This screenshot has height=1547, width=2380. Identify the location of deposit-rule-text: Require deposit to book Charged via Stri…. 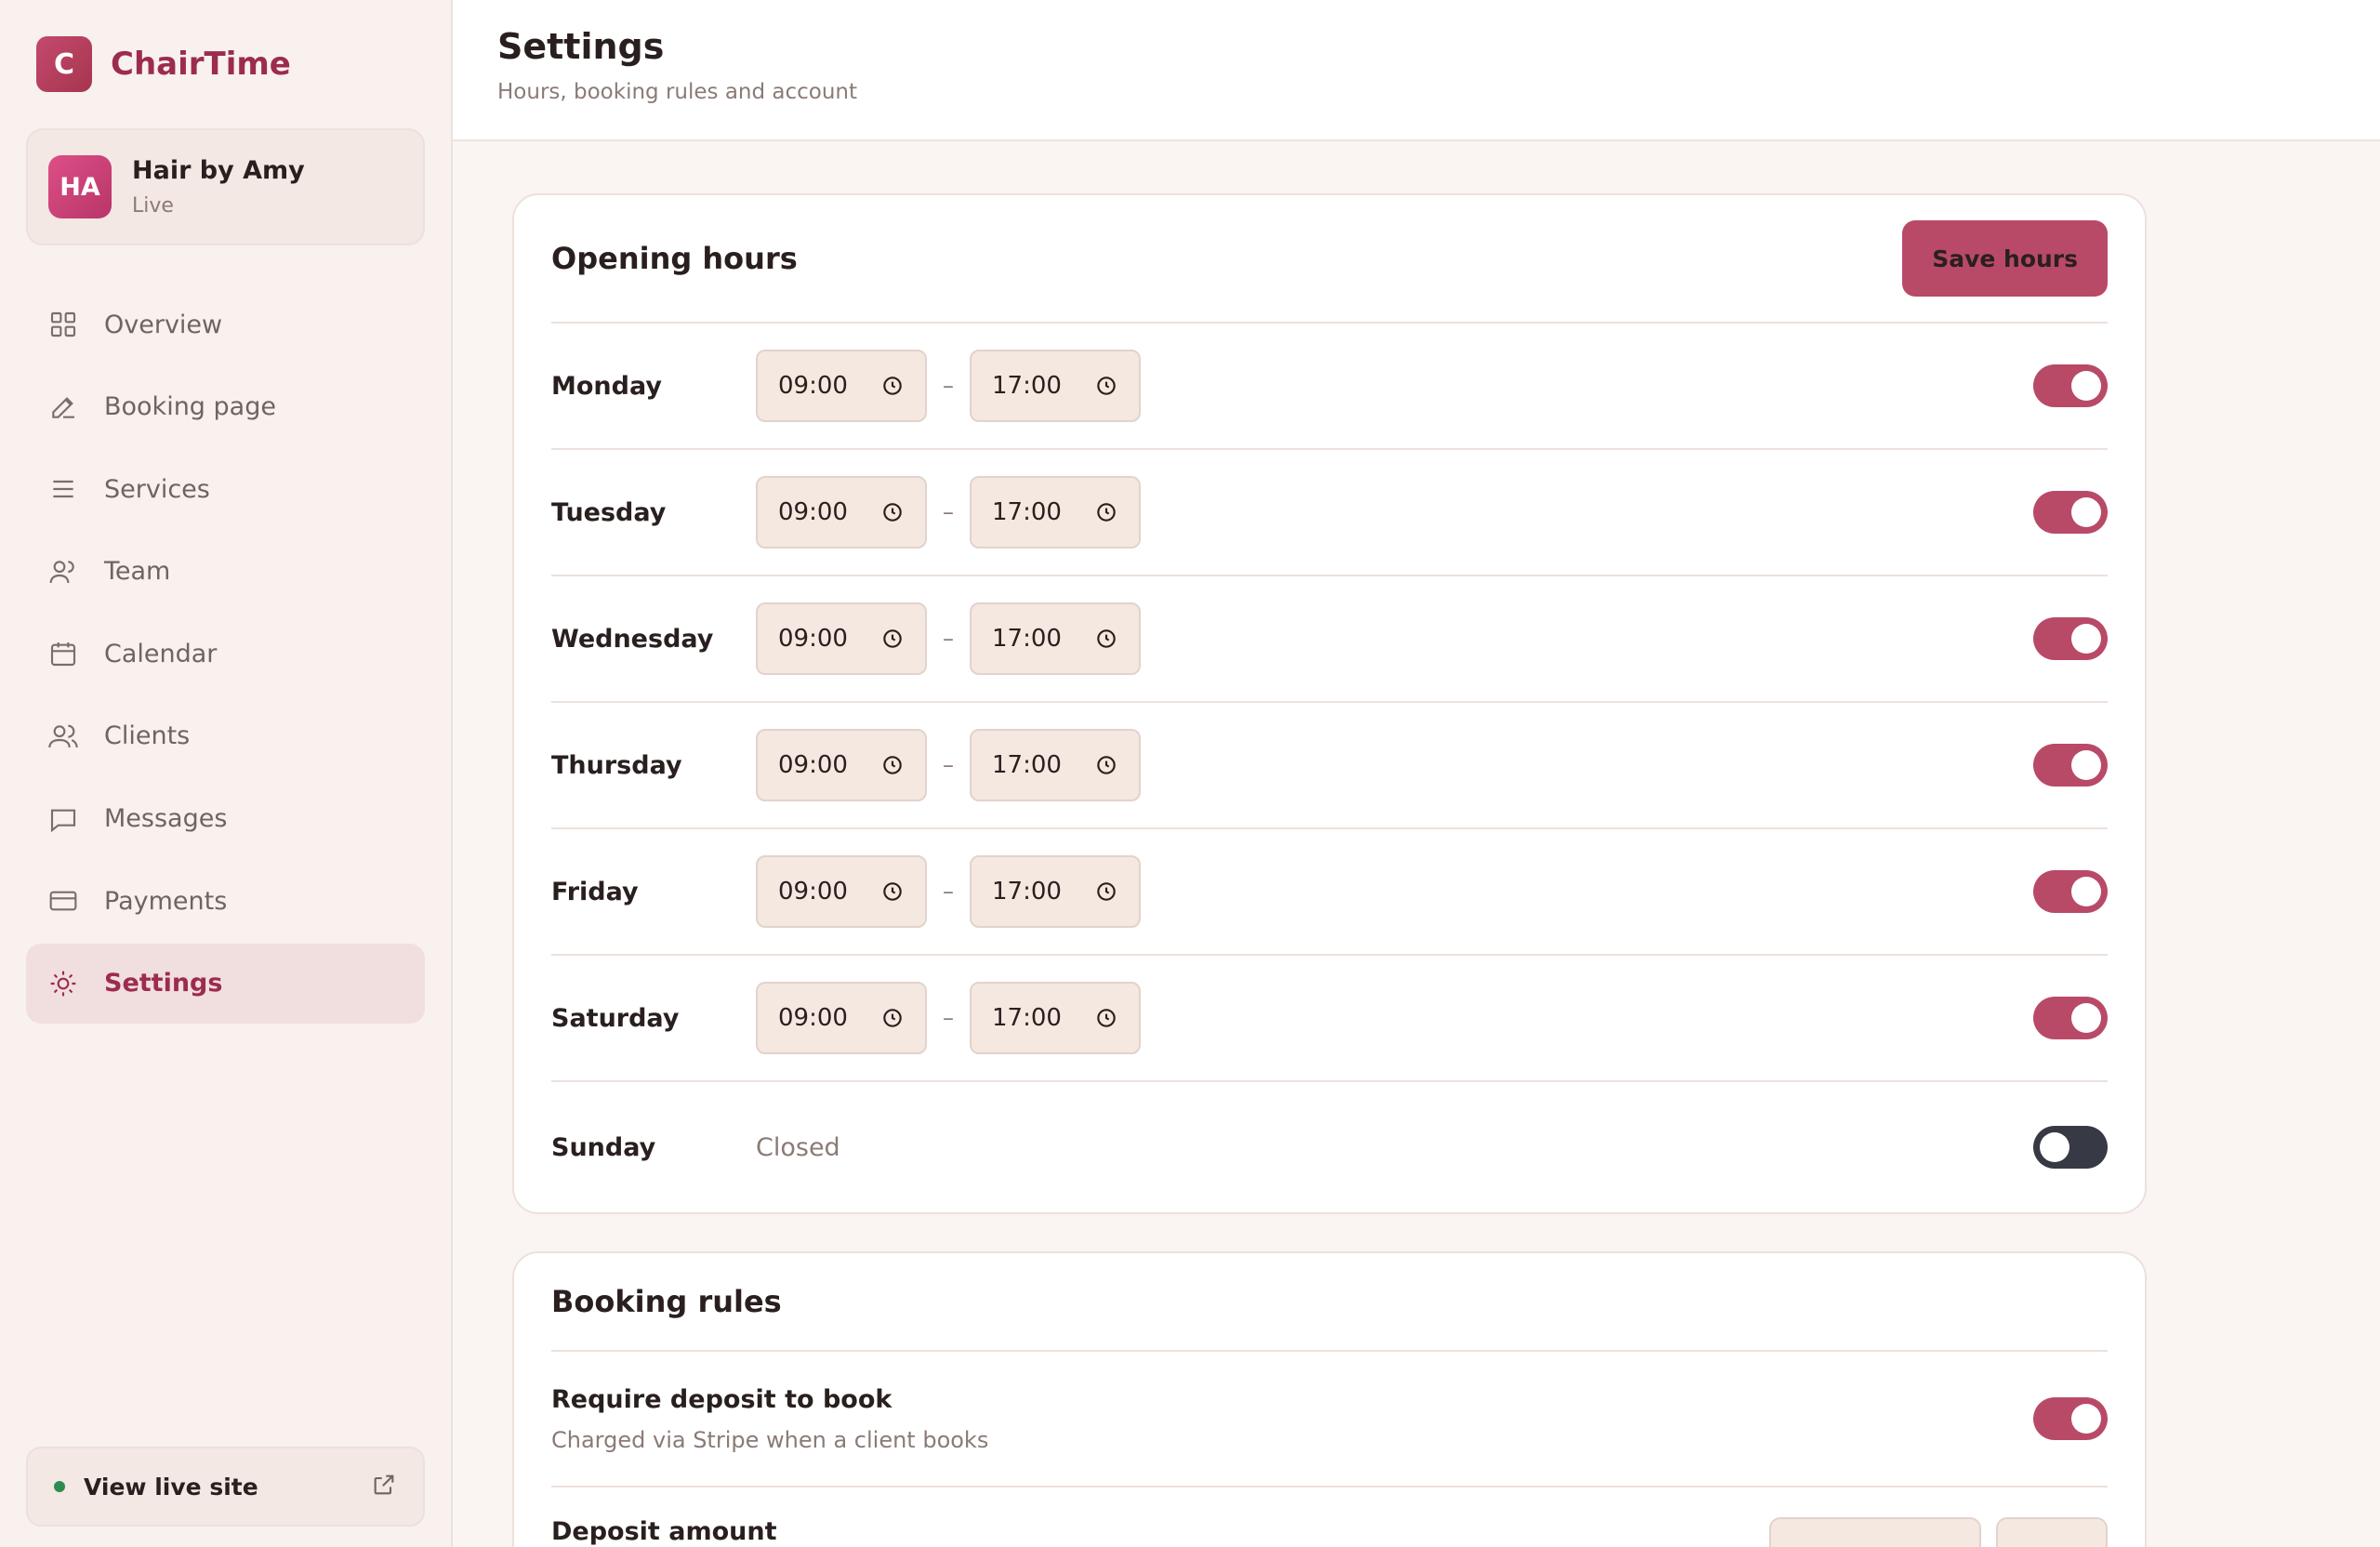
(769, 1419).